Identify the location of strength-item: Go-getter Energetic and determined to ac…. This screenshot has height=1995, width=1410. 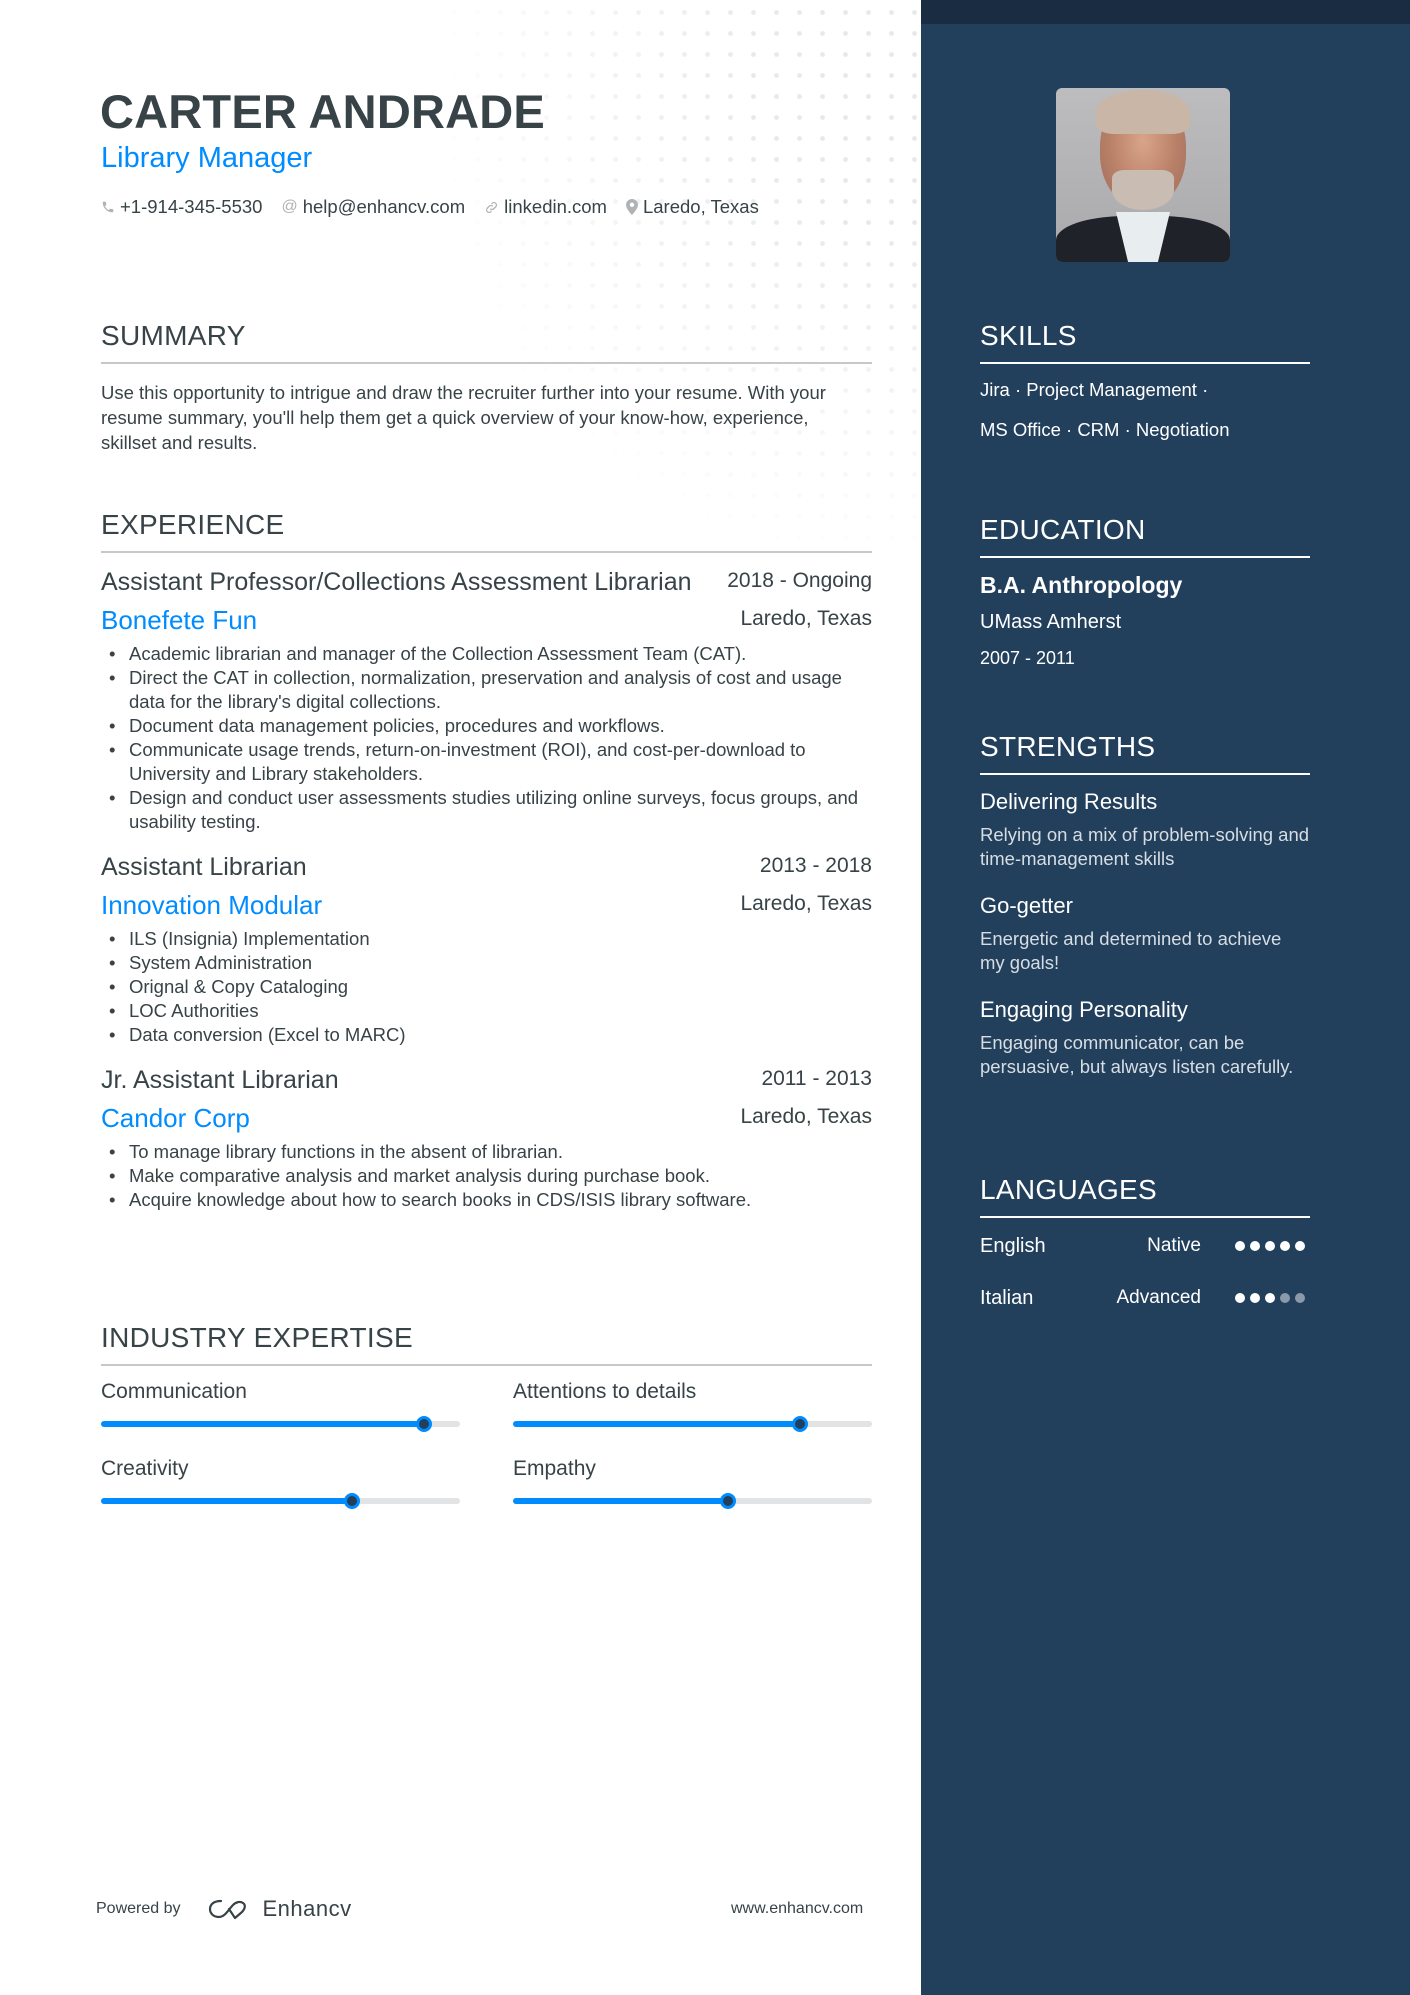
(1145, 934).